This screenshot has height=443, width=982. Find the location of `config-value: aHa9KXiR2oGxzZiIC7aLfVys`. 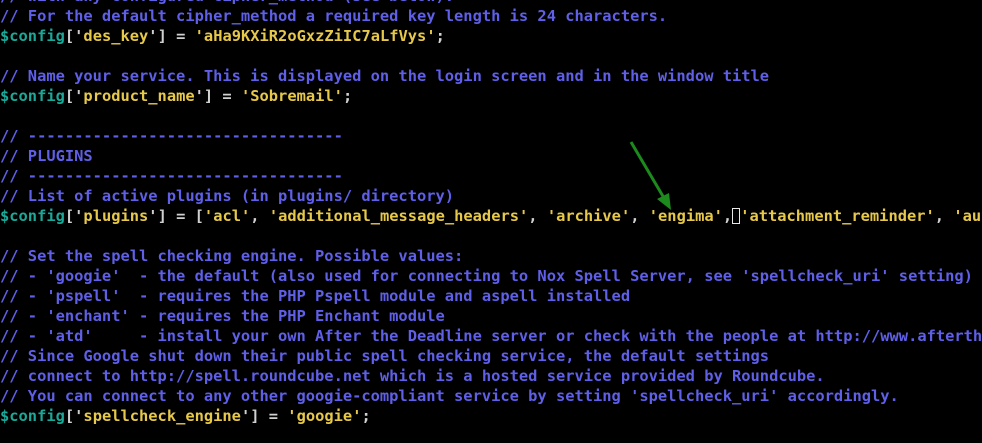

config-value: aHa9KXiR2oGxzZiIC7aLfVys is located at coordinates (315, 36).